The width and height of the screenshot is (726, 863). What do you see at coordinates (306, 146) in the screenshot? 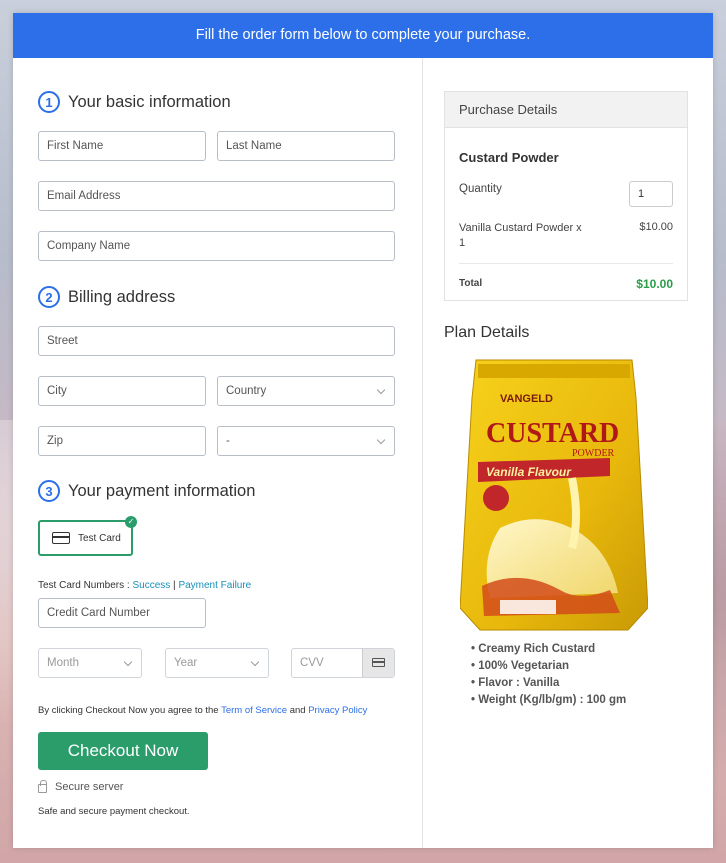
I see `last-name-field: Last Name` at bounding box center [306, 146].